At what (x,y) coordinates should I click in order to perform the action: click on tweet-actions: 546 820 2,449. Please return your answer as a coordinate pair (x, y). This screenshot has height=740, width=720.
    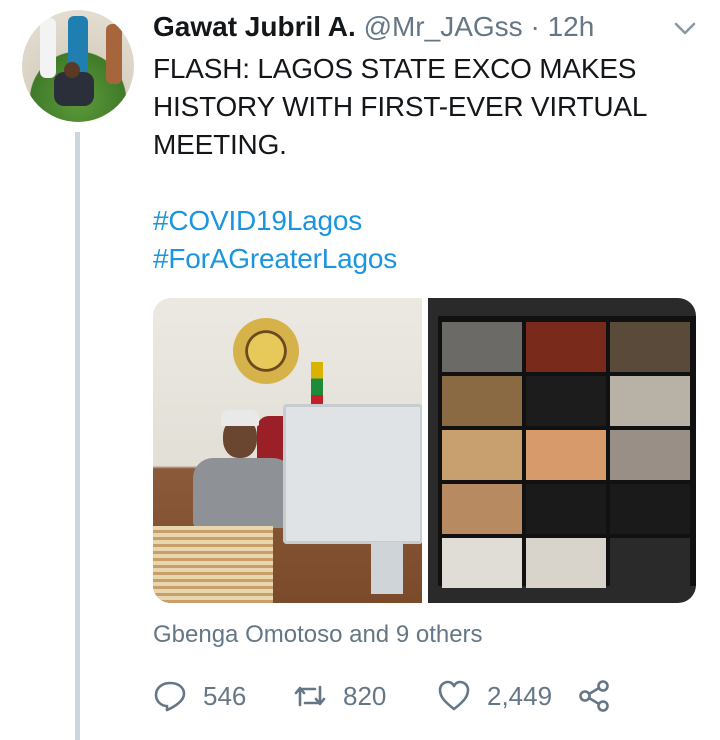
    Looking at the image, I should click on (423, 696).